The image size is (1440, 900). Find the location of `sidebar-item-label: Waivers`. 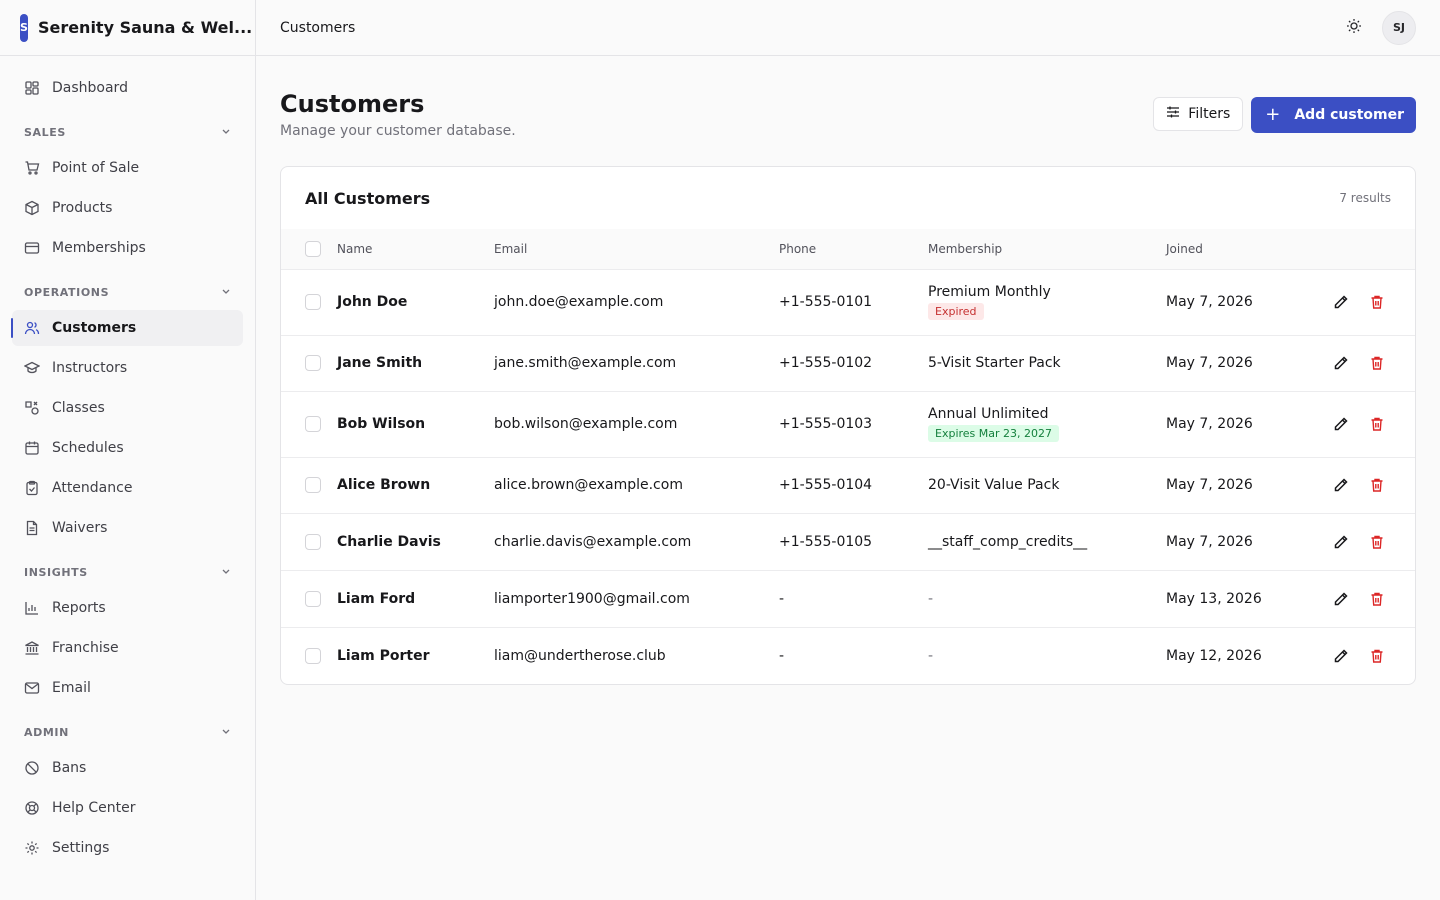

sidebar-item-label: Waivers is located at coordinates (80, 528).